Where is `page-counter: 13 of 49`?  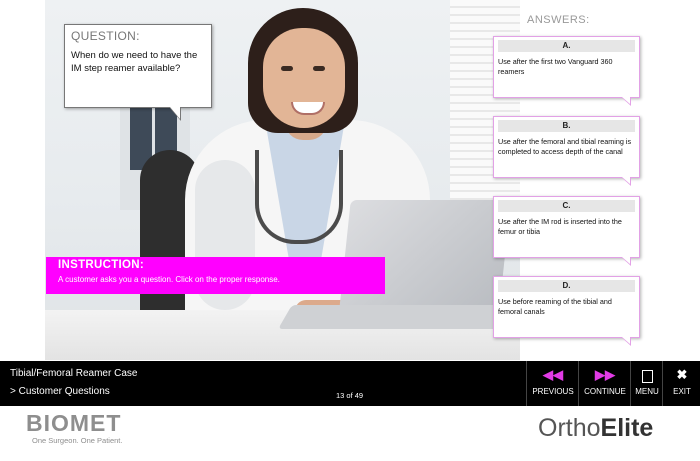
page-counter: 13 of 49 is located at coordinates (350, 395).